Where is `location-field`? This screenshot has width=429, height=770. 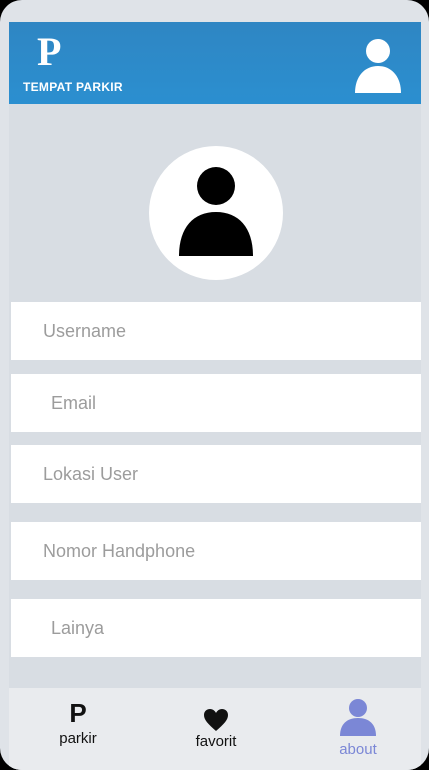 location-field is located at coordinates (216, 474).